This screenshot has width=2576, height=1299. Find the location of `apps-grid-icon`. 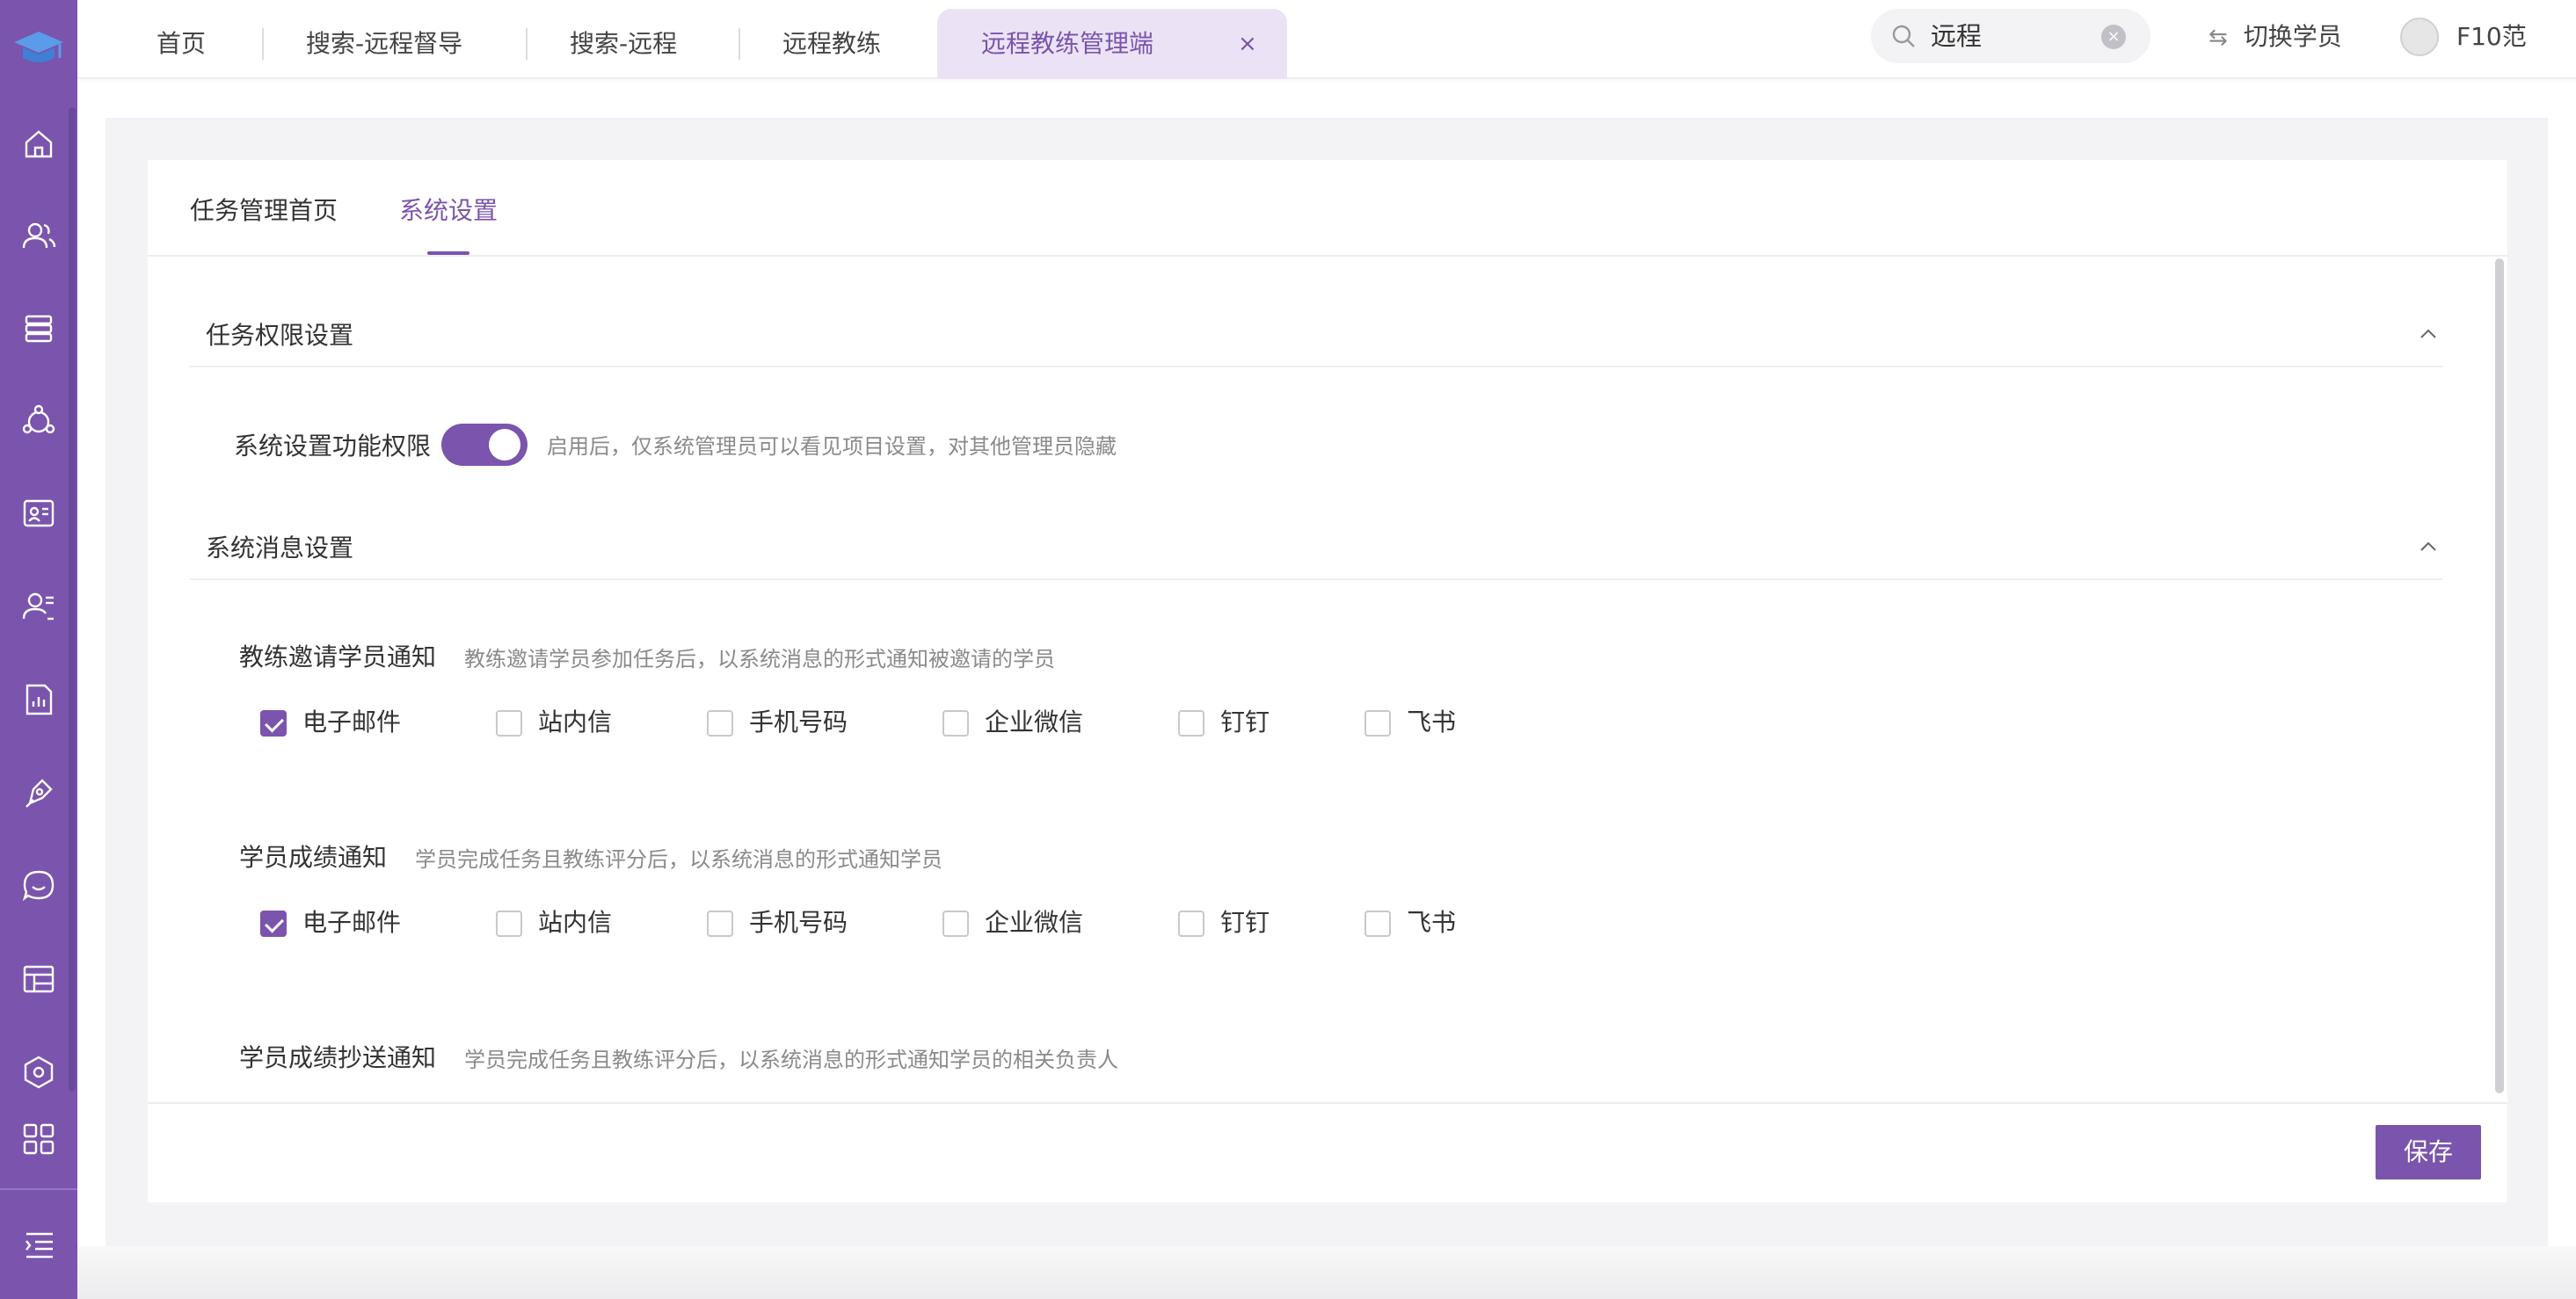

apps-grid-icon is located at coordinates (39, 1139).